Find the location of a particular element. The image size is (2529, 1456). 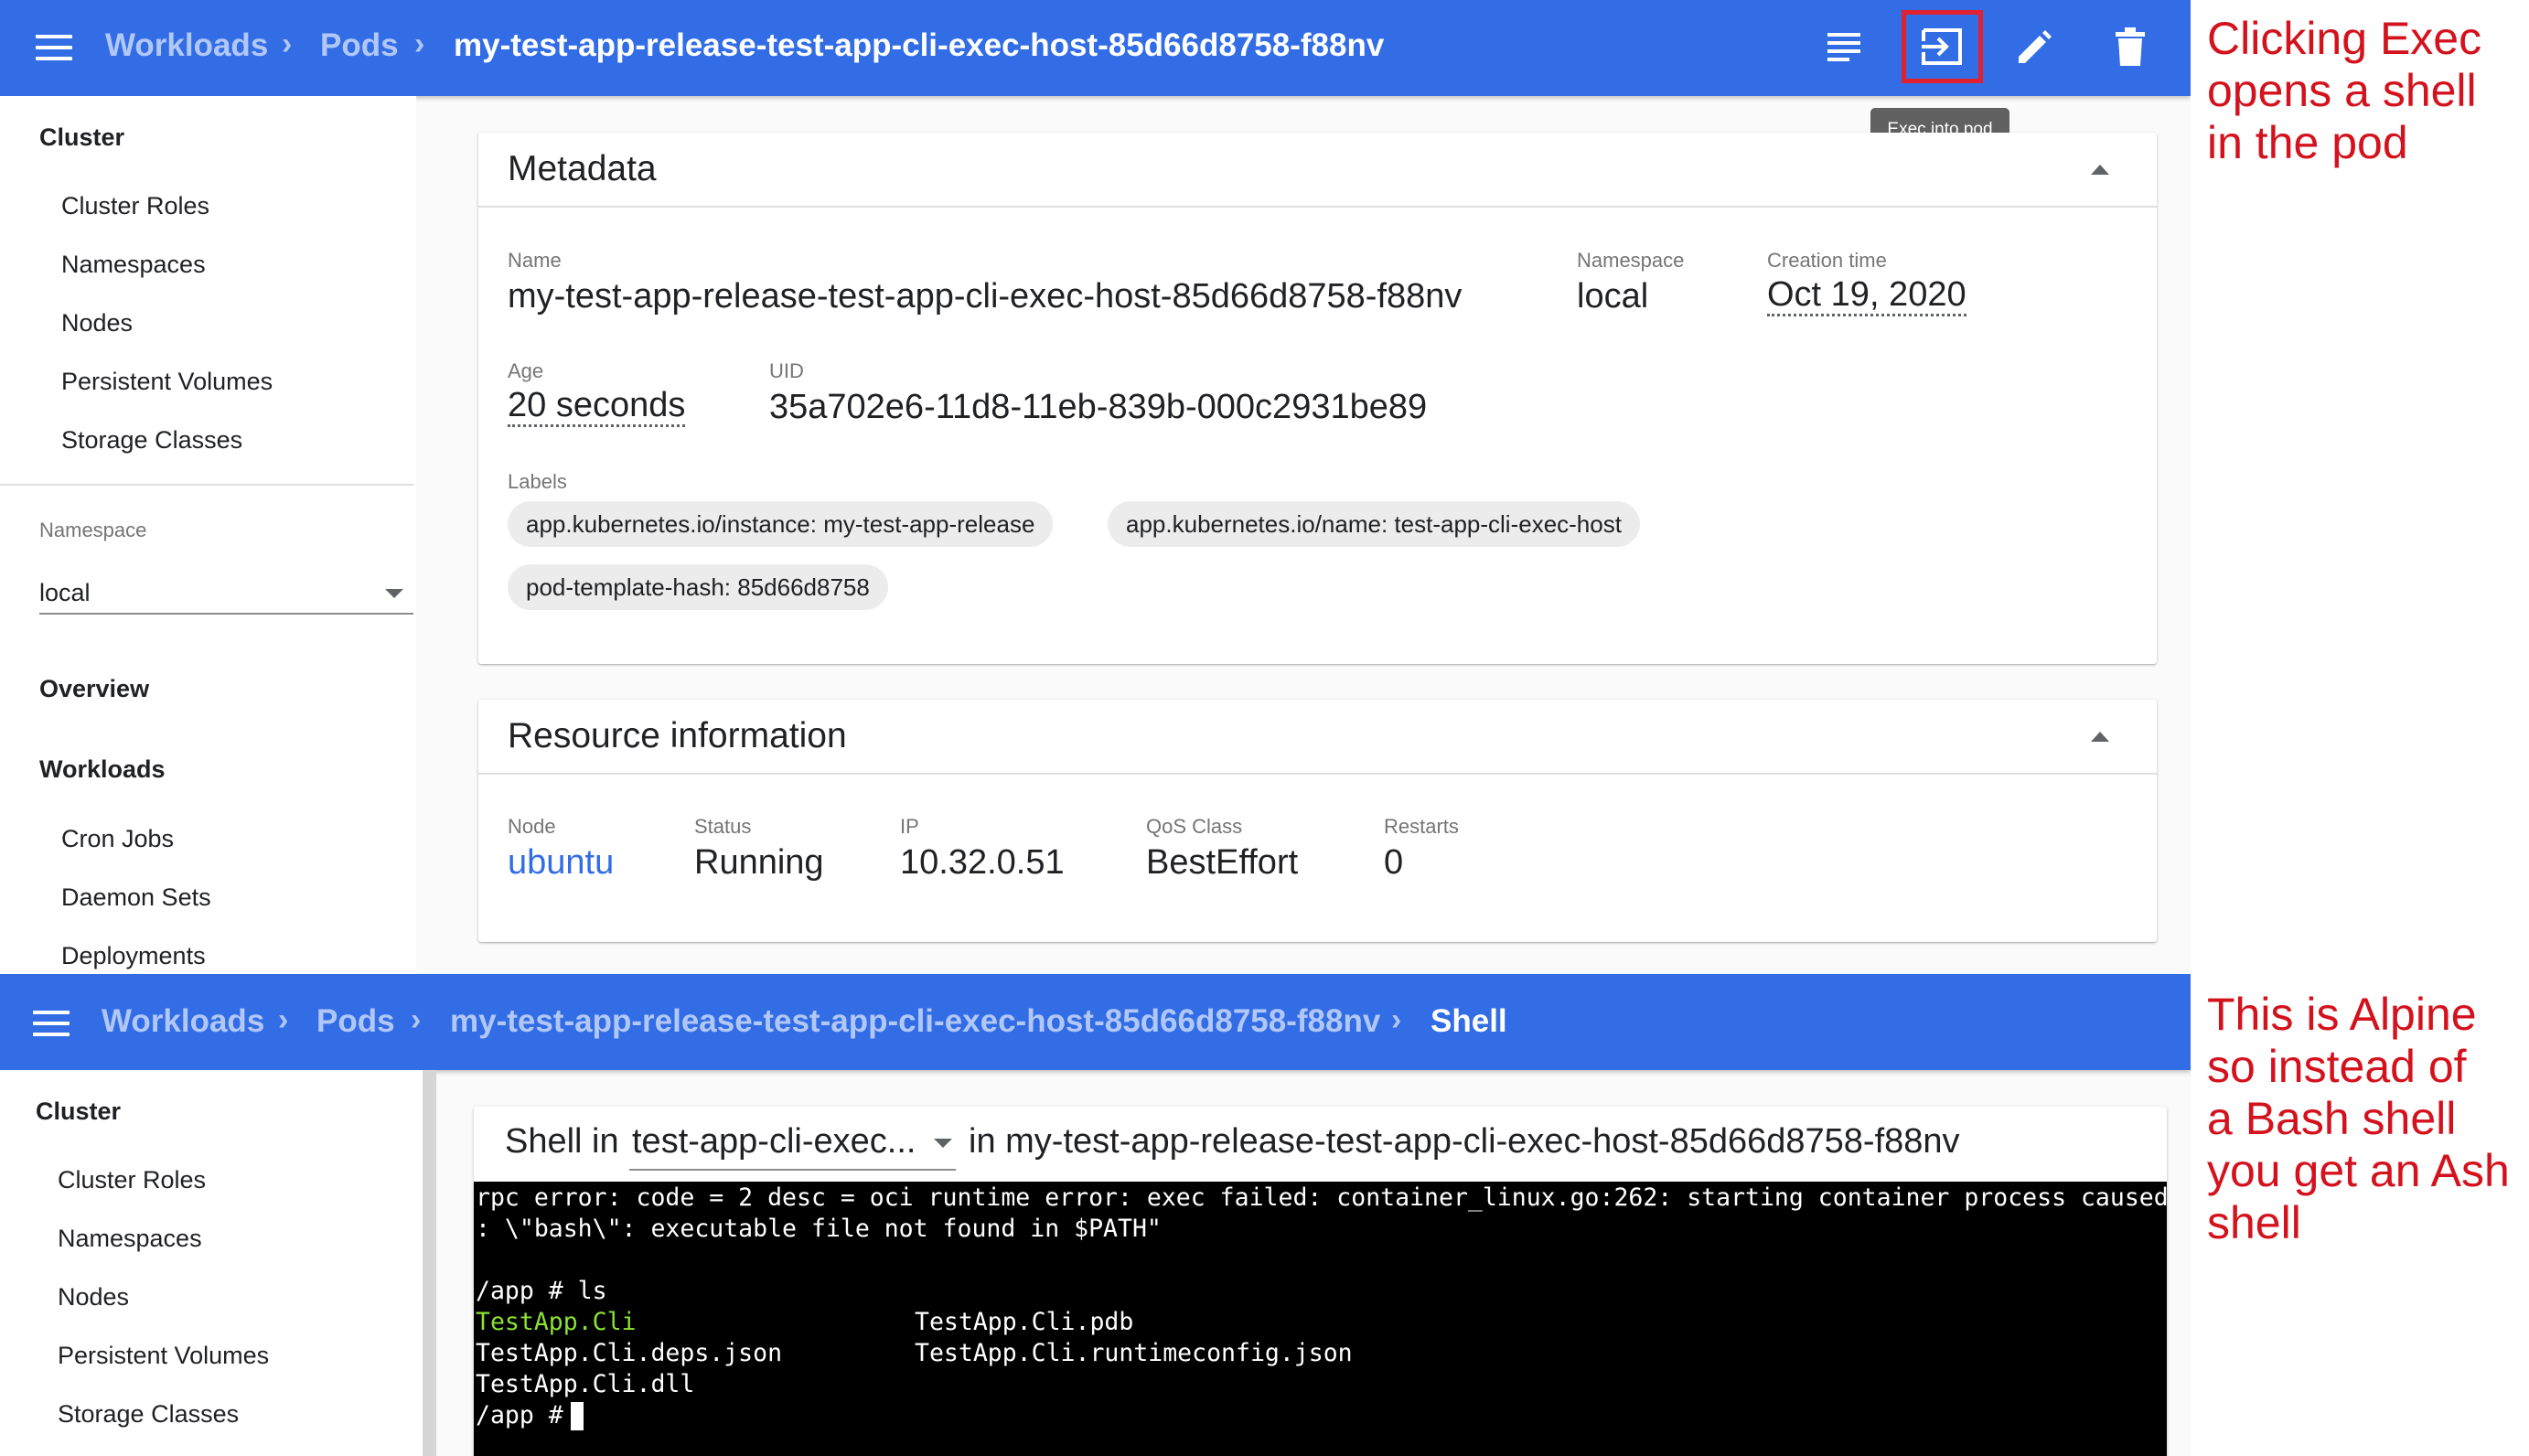

terminal-file: TestApp.Cli.runtimeconfig.json is located at coordinates (1134, 1353).